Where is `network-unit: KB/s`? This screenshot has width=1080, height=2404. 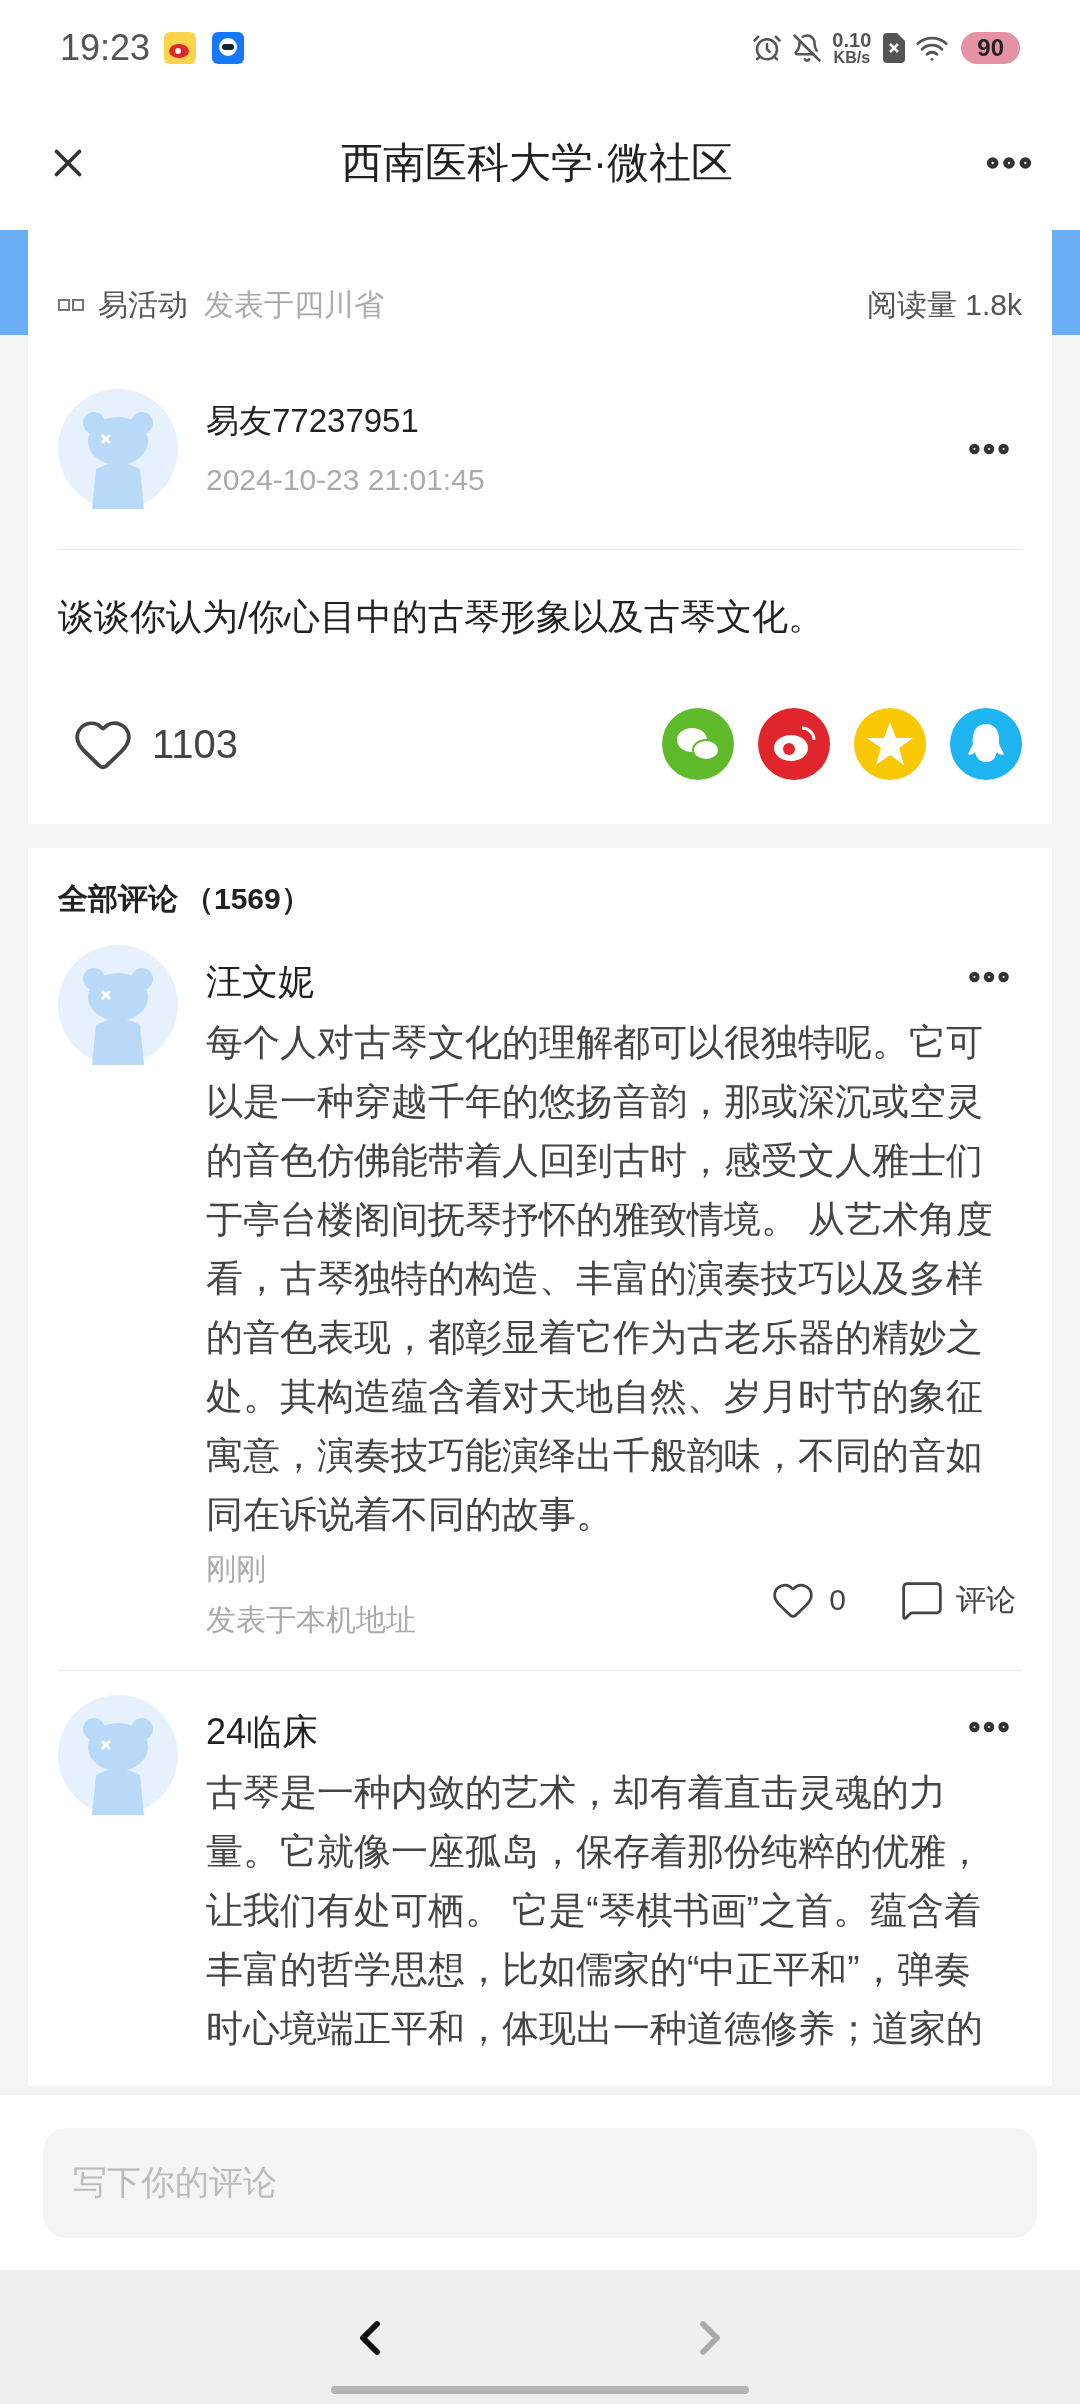 network-unit: KB/s is located at coordinates (852, 57).